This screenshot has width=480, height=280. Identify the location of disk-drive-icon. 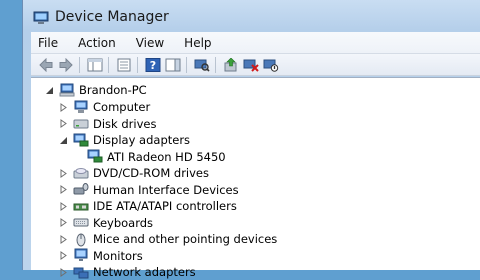
(81, 123).